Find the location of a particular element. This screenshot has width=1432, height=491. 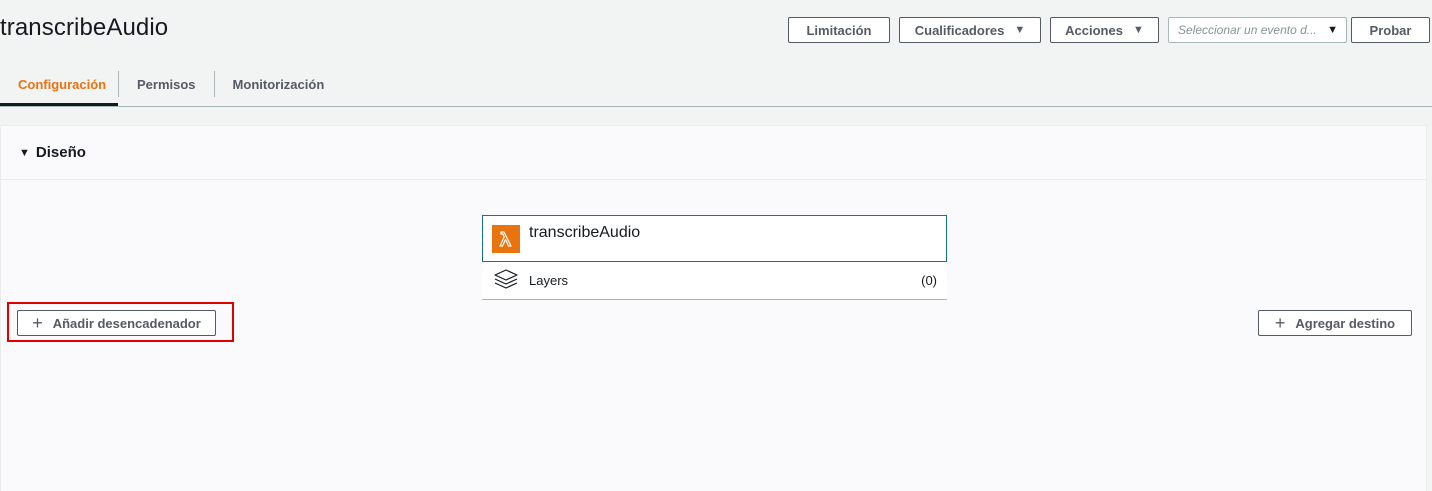

add-trigger-button: + Añadir desencadenador is located at coordinates (116, 323).